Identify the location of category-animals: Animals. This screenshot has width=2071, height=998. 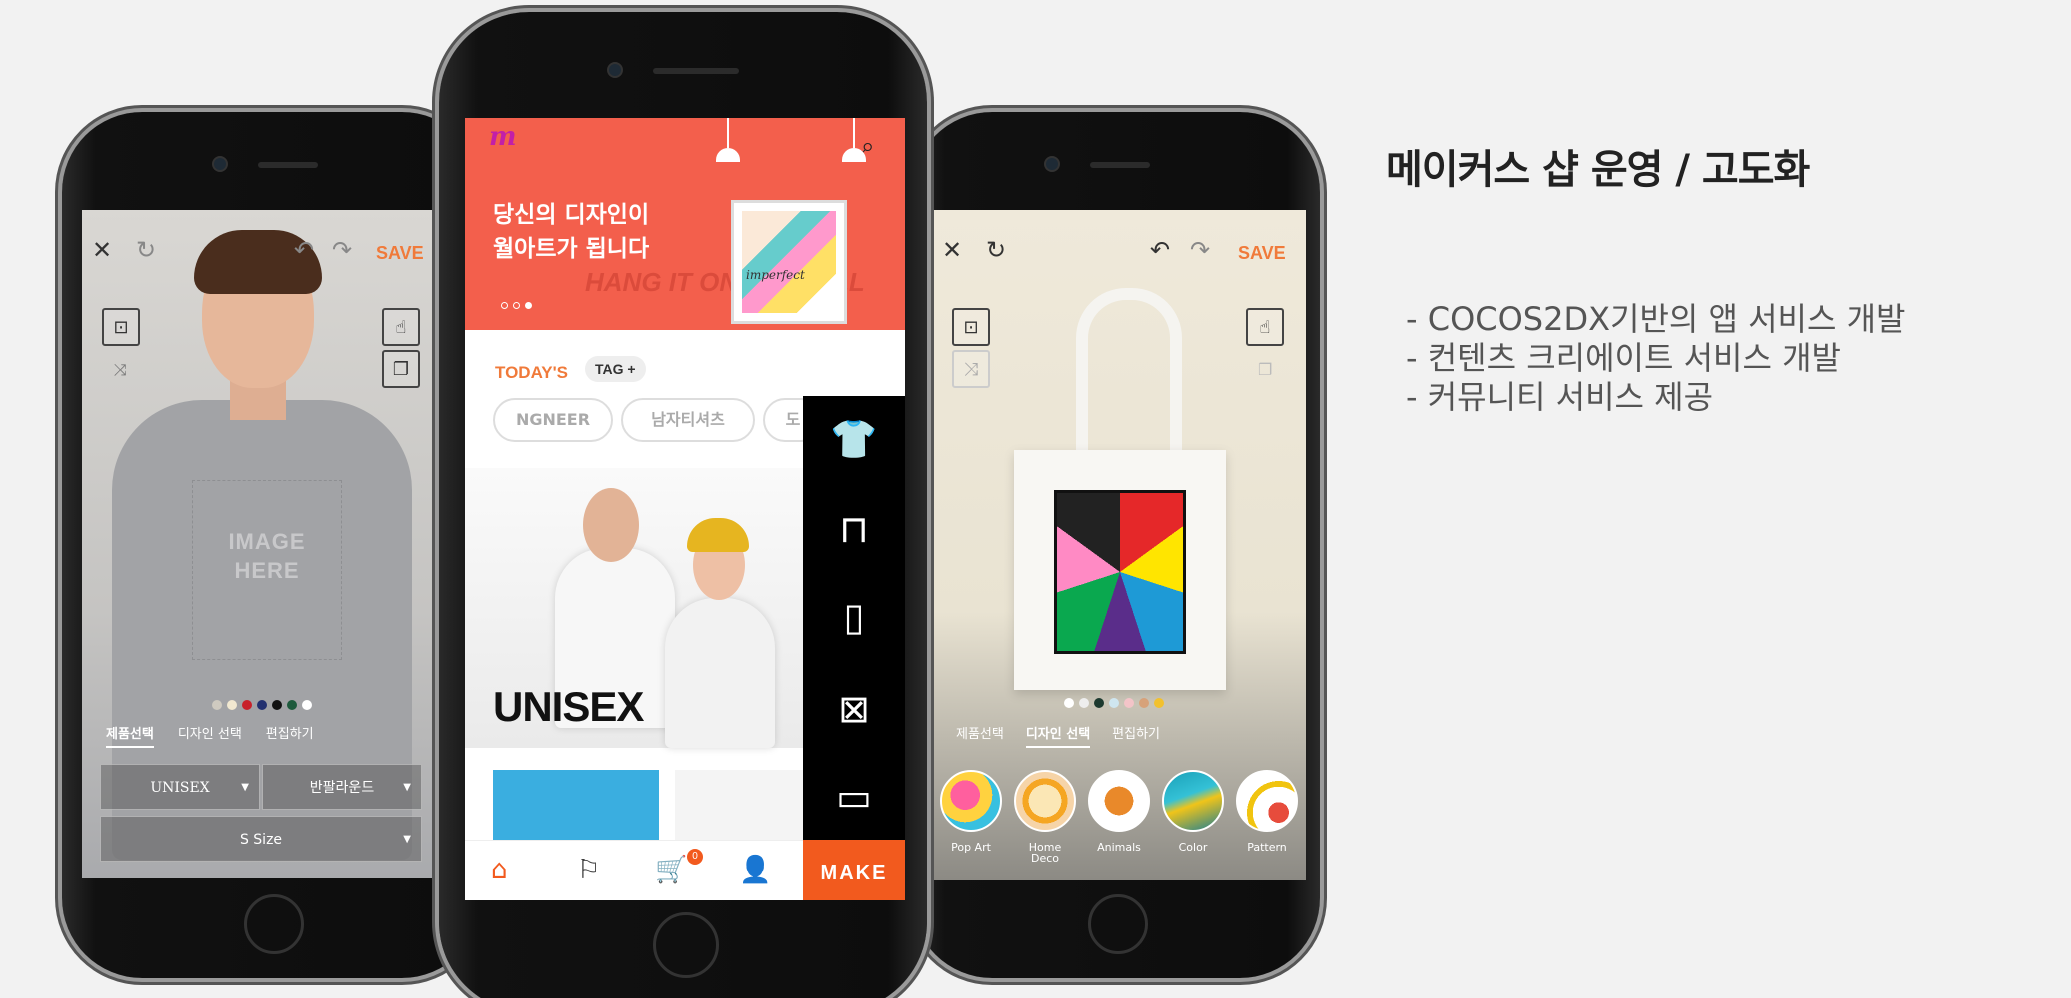
(1119, 811).